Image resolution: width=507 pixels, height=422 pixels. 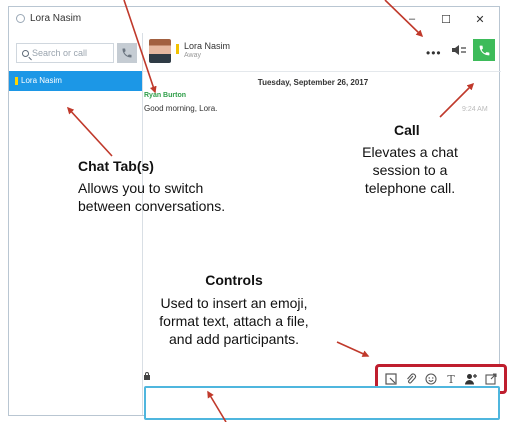 What do you see at coordinates (353, 349) in the screenshot?
I see `arrow-to-controls` at bounding box center [353, 349].